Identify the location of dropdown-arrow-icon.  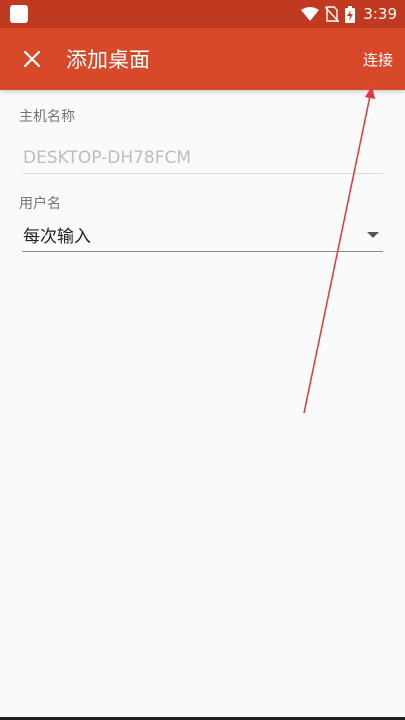
(373, 234).